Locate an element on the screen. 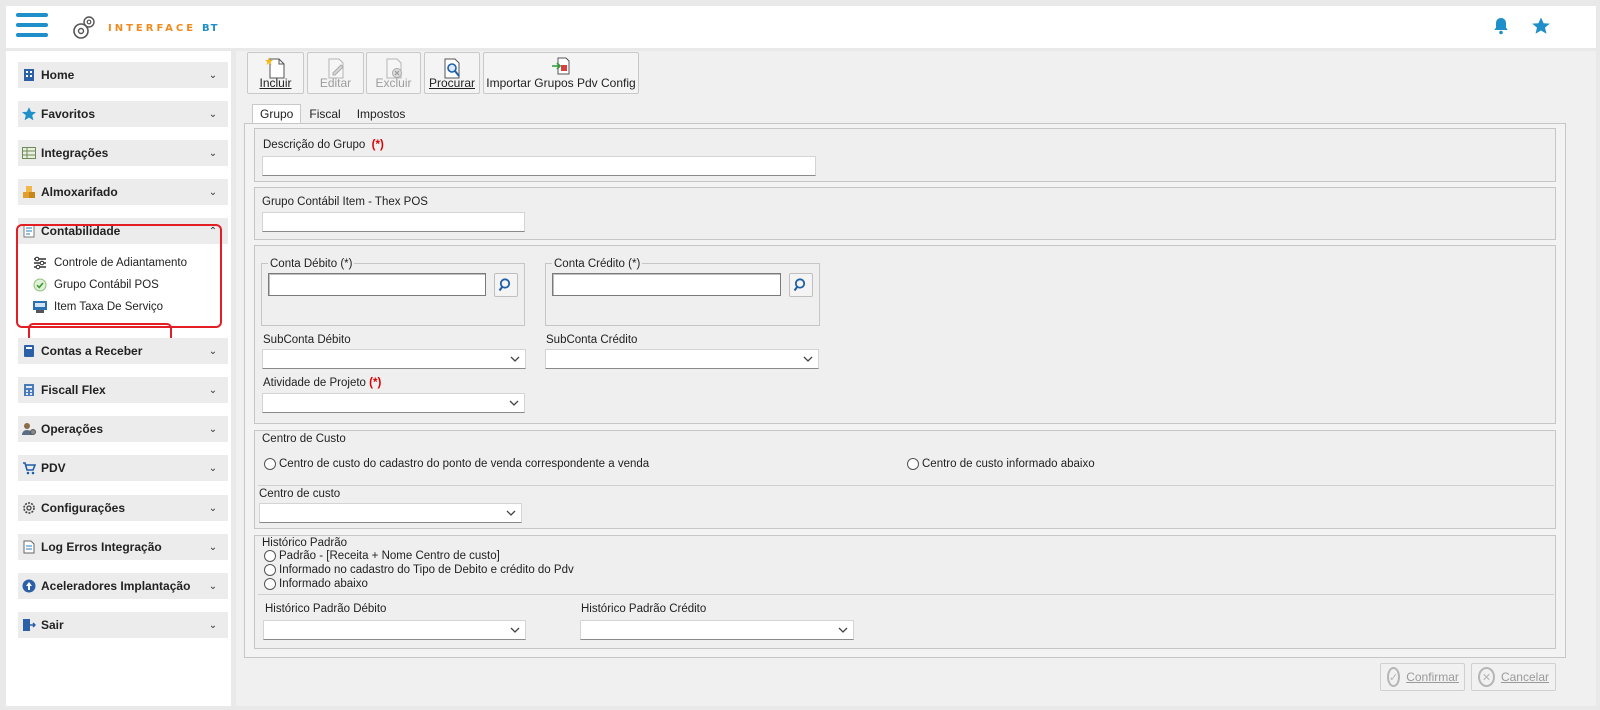 This screenshot has width=1600, height=710. close-icon: ✕ is located at coordinates (1486, 677).